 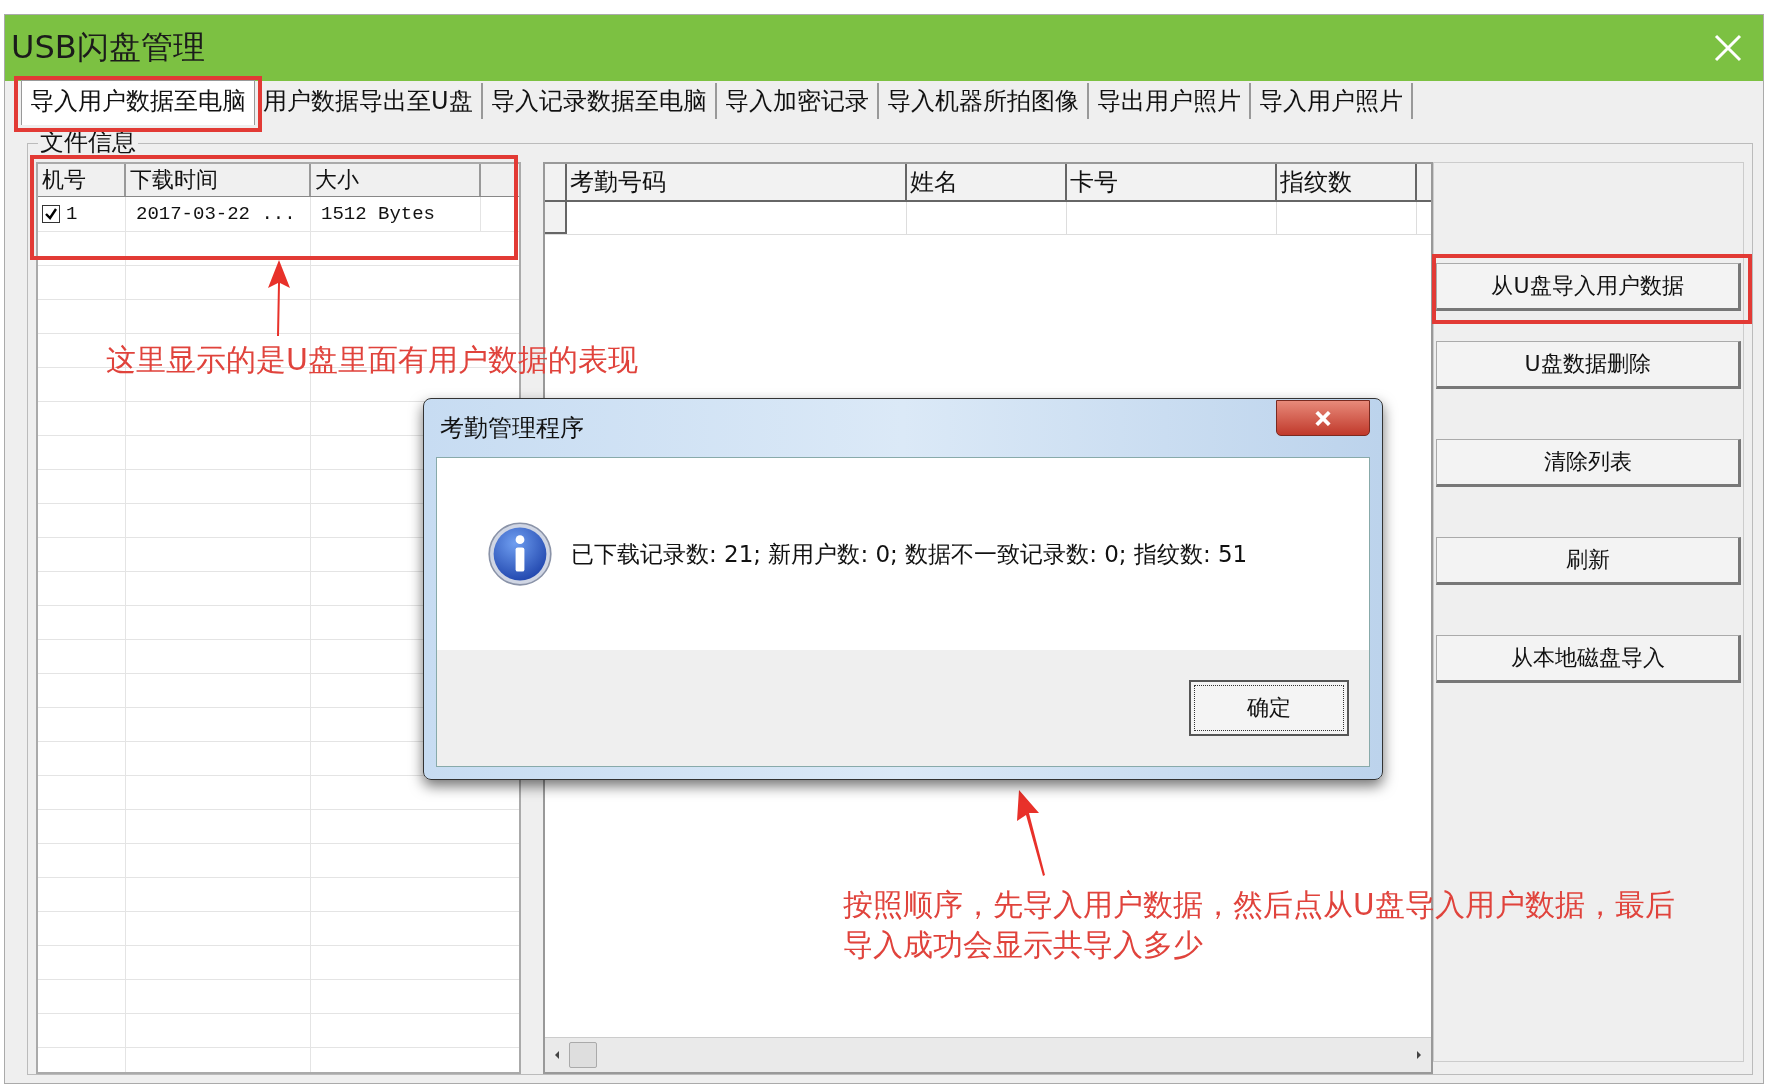 What do you see at coordinates (378, 214) in the screenshot?
I see `table-cell: 1512 Bytes` at bounding box center [378, 214].